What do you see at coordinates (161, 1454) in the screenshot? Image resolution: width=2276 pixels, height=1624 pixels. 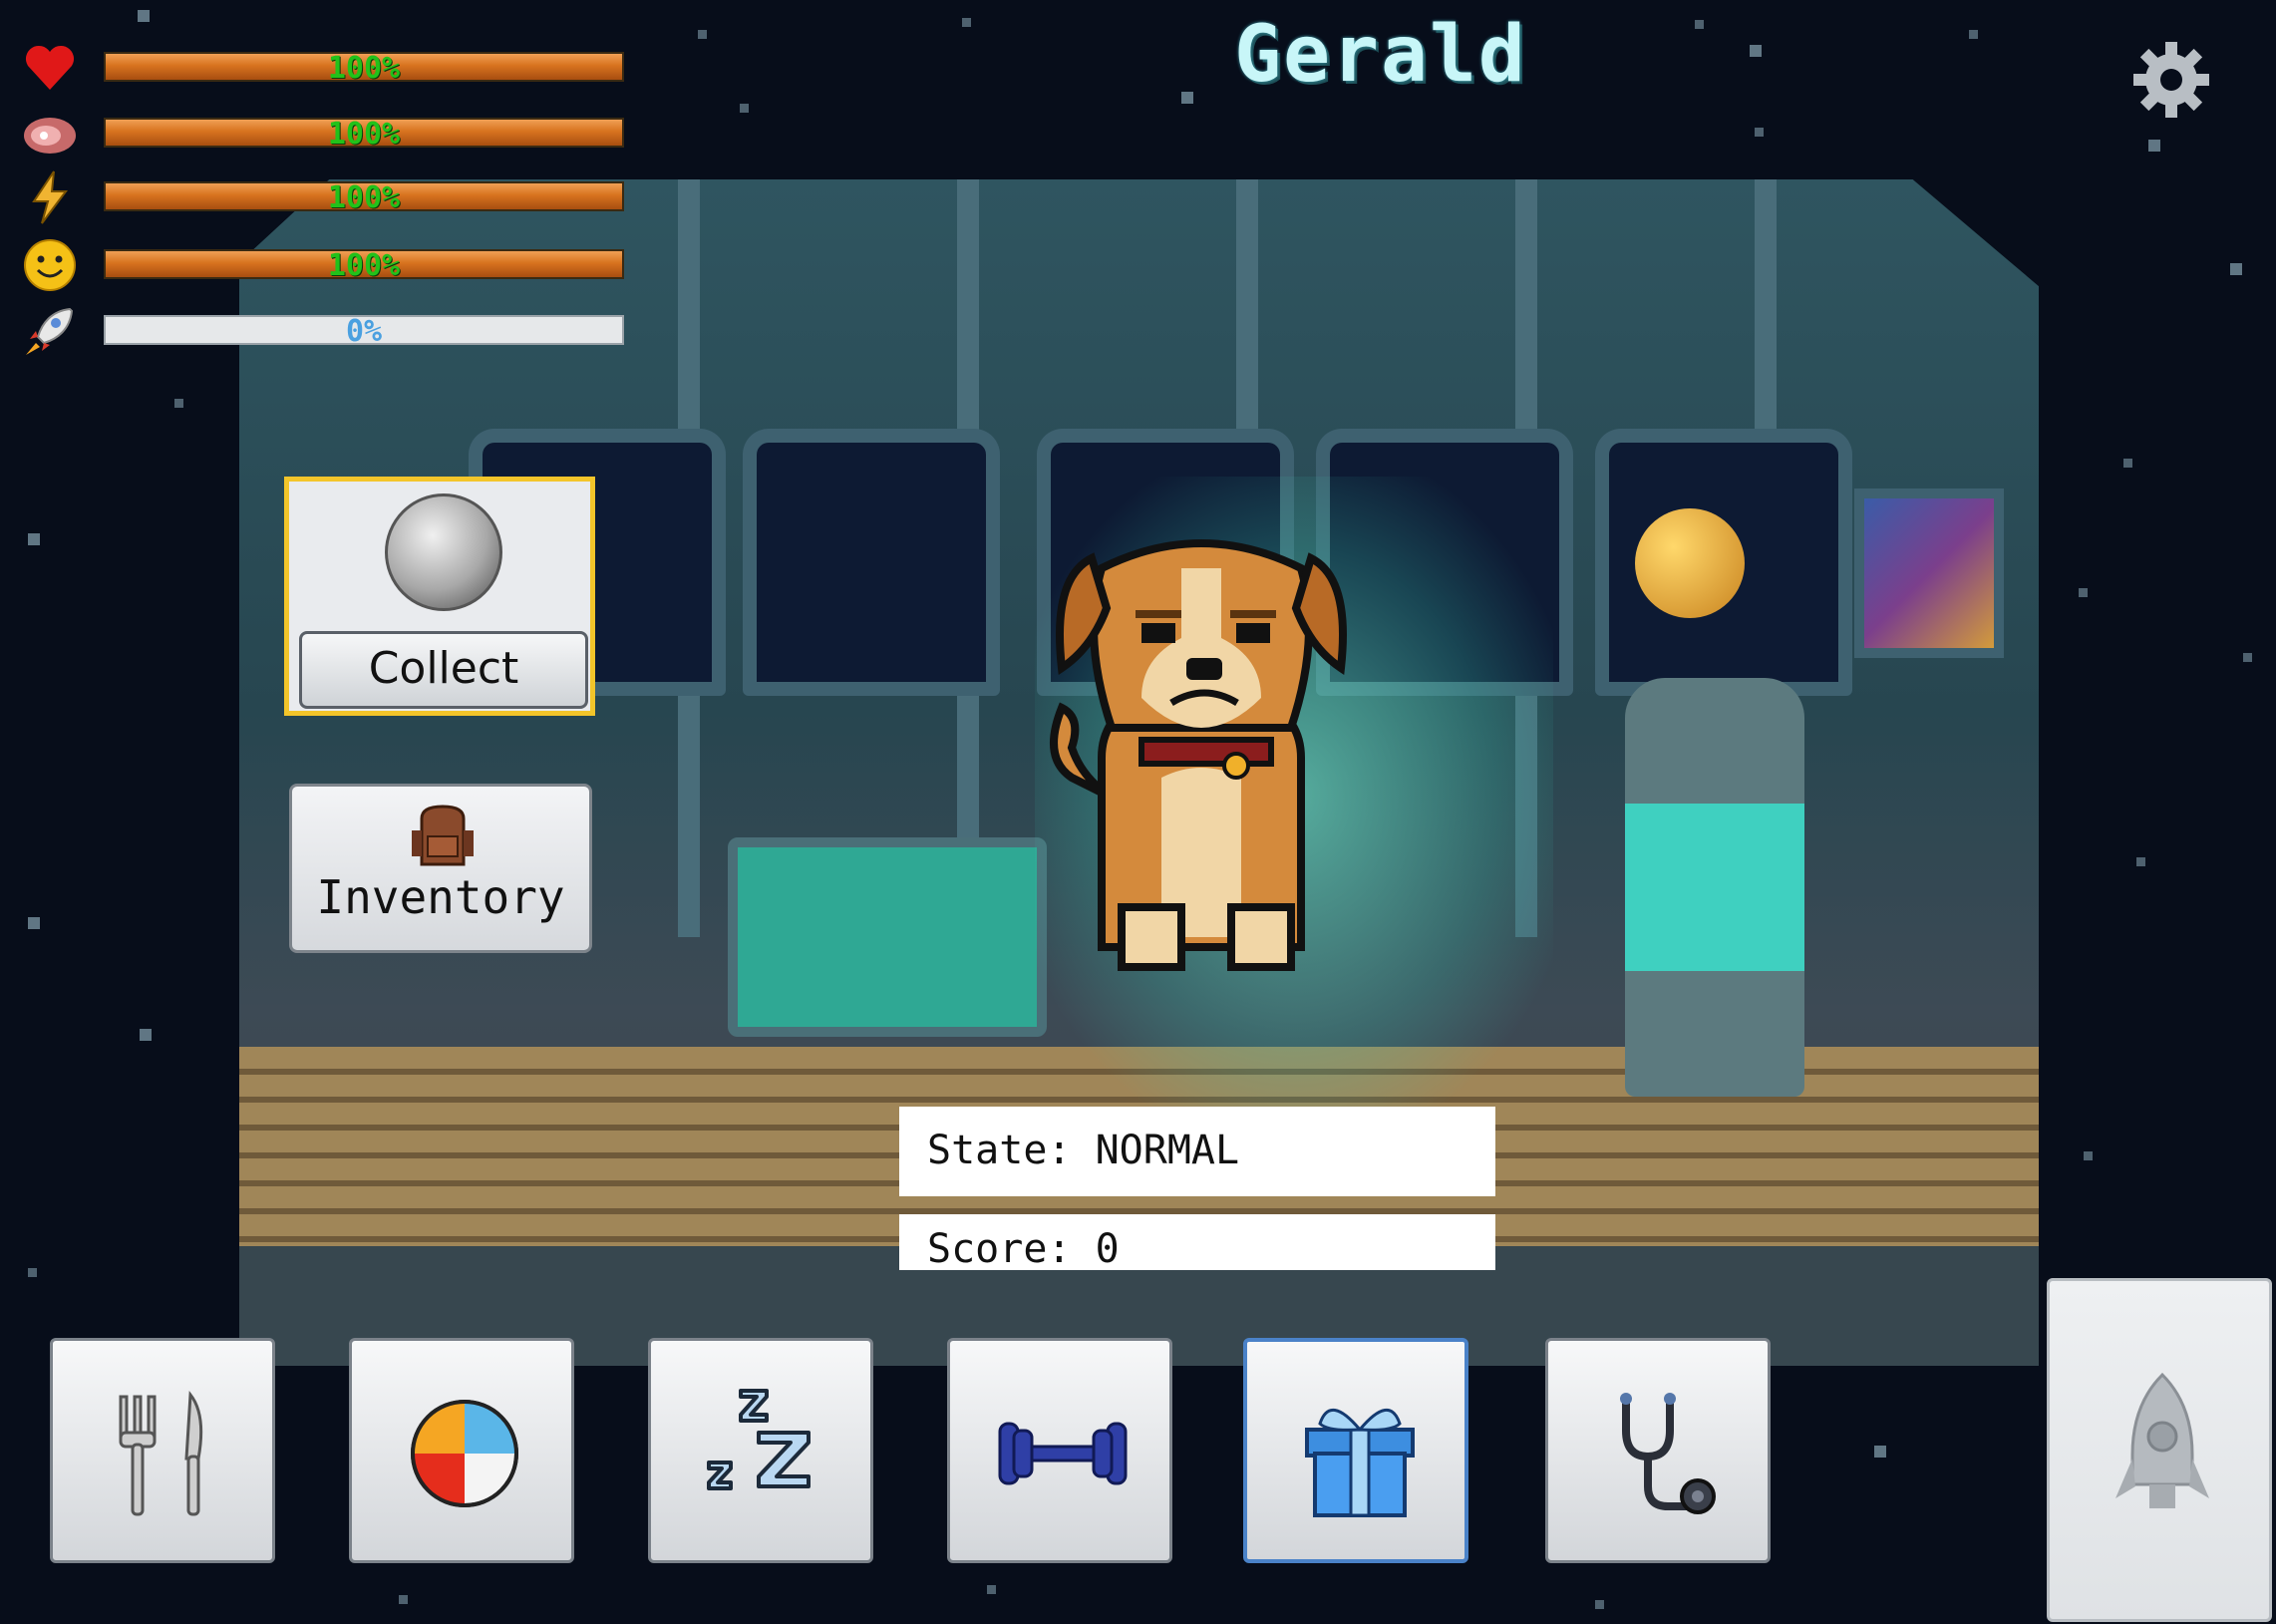 I see `fork-knife-icon` at bounding box center [161, 1454].